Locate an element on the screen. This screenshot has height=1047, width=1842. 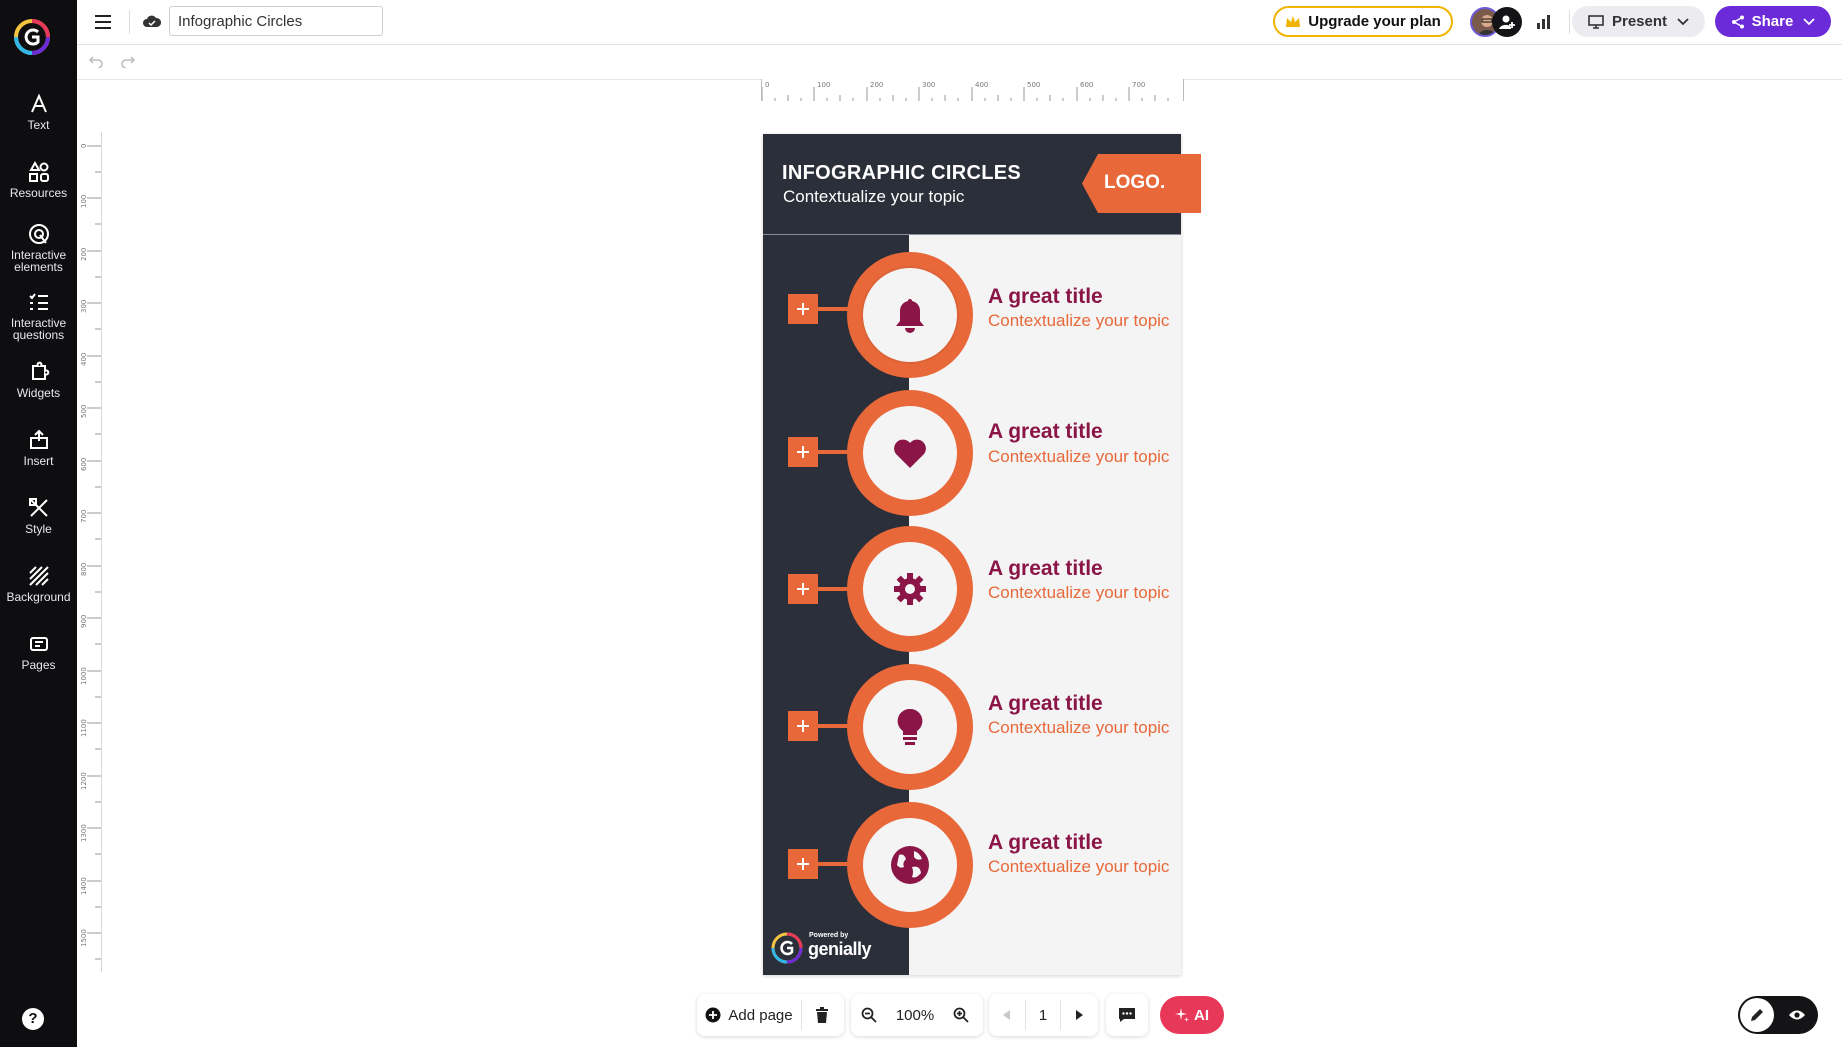
toolbar-divider is located at coordinates (129, 22).